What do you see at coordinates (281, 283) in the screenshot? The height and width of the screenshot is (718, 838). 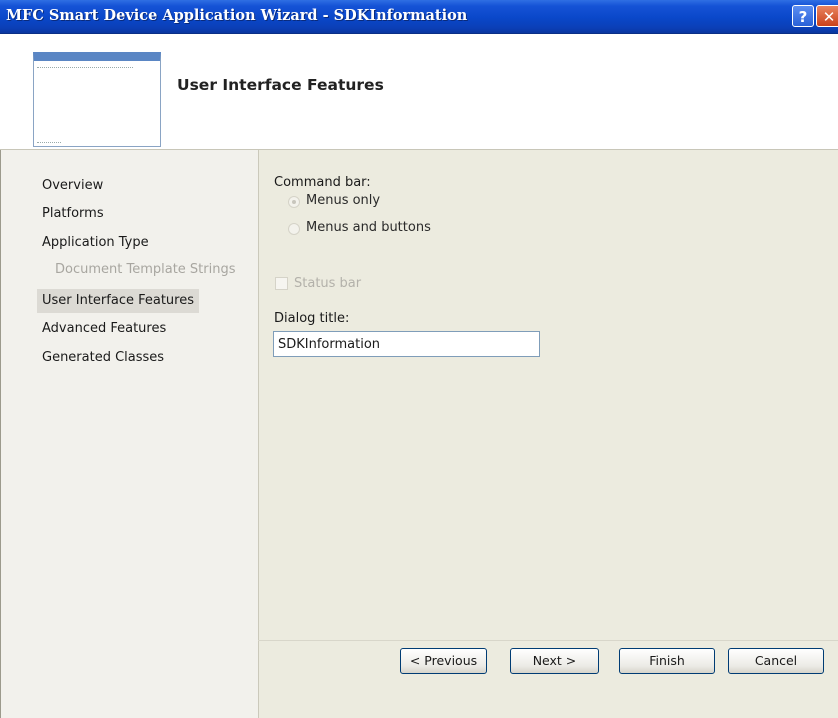 I see `status-bar-checkbox` at bounding box center [281, 283].